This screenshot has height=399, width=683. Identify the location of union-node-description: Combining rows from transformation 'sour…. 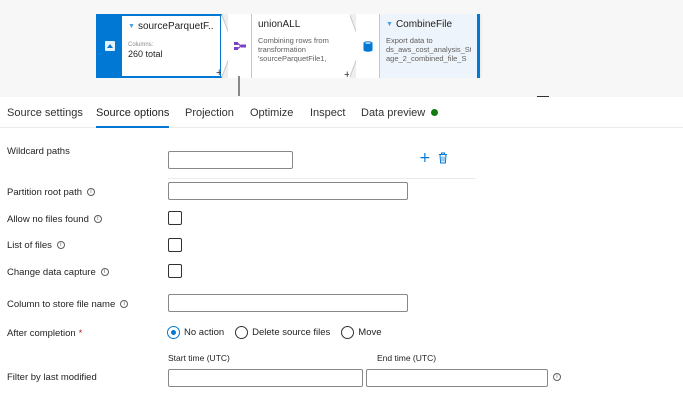
(293, 49).